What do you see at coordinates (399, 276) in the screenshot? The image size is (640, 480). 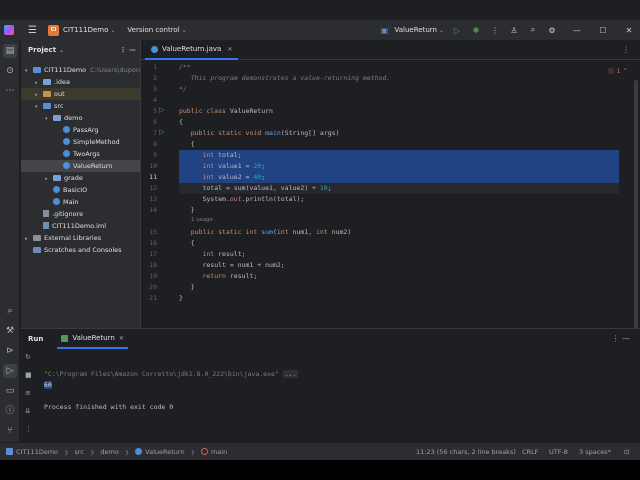 I see `code-line: return result;` at bounding box center [399, 276].